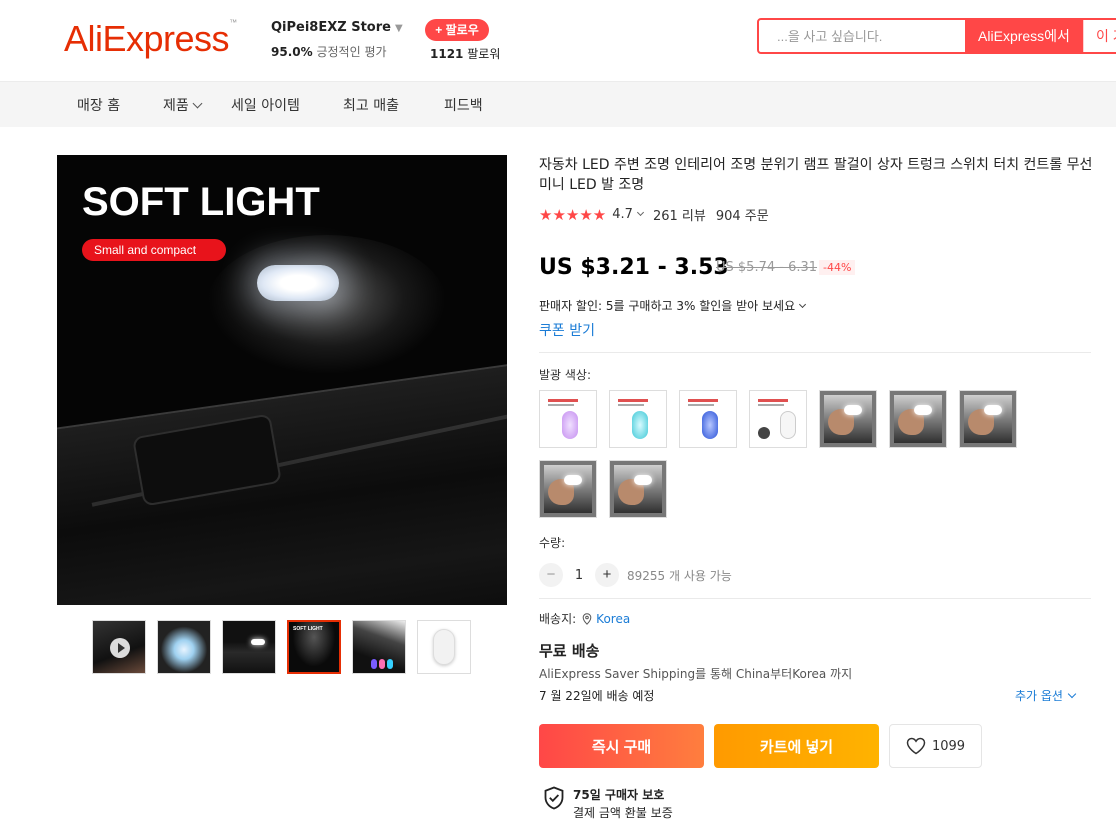 The width and height of the screenshot is (1116, 832). I want to click on price: US $3.21 - 3.53, so click(634, 267).